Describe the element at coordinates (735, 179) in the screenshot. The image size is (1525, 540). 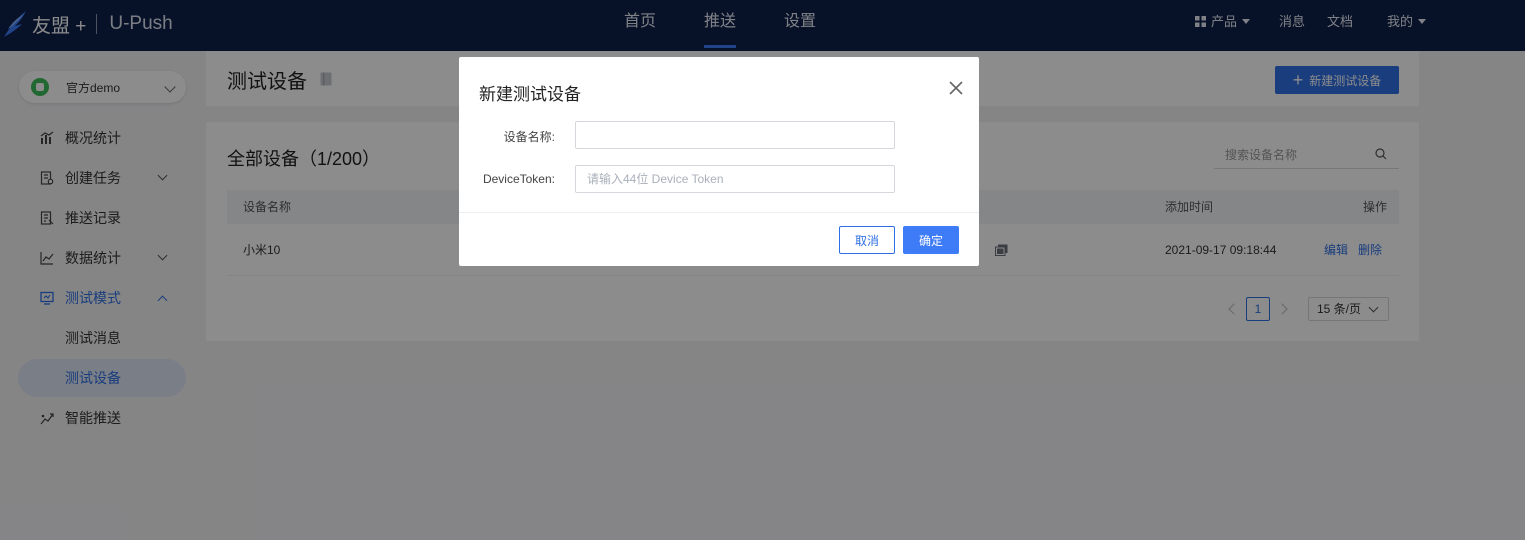
I see `device-token-field` at that location.